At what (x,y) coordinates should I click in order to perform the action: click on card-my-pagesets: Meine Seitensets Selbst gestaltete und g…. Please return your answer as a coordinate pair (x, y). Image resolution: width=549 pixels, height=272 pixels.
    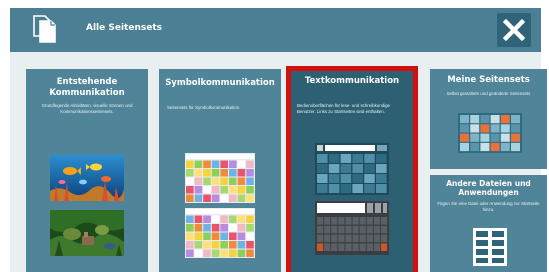
    Looking at the image, I should click on (488, 119).